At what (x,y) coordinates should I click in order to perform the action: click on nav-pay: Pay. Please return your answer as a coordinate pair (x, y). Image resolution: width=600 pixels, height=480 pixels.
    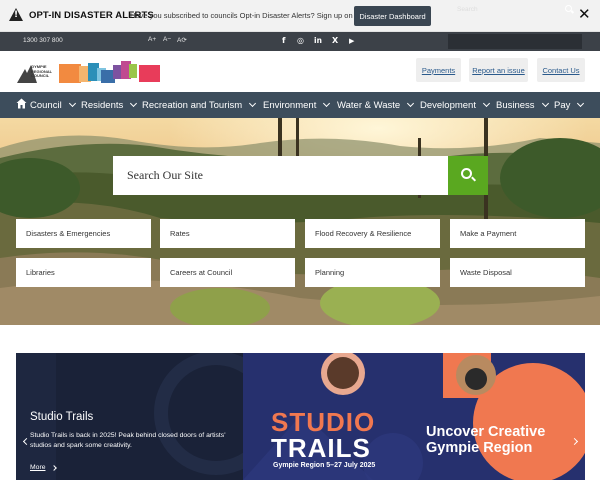
    Looking at the image, I should click on (569, 105).